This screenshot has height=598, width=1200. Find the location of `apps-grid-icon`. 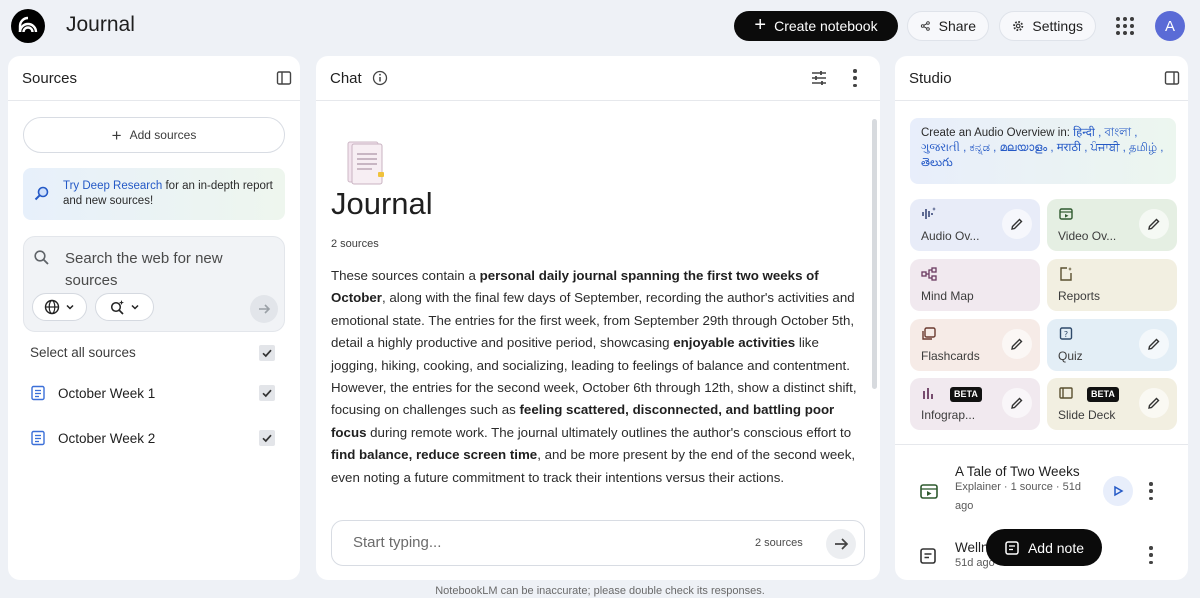

apps-grid-icon is located at coordinates (1125, 26).